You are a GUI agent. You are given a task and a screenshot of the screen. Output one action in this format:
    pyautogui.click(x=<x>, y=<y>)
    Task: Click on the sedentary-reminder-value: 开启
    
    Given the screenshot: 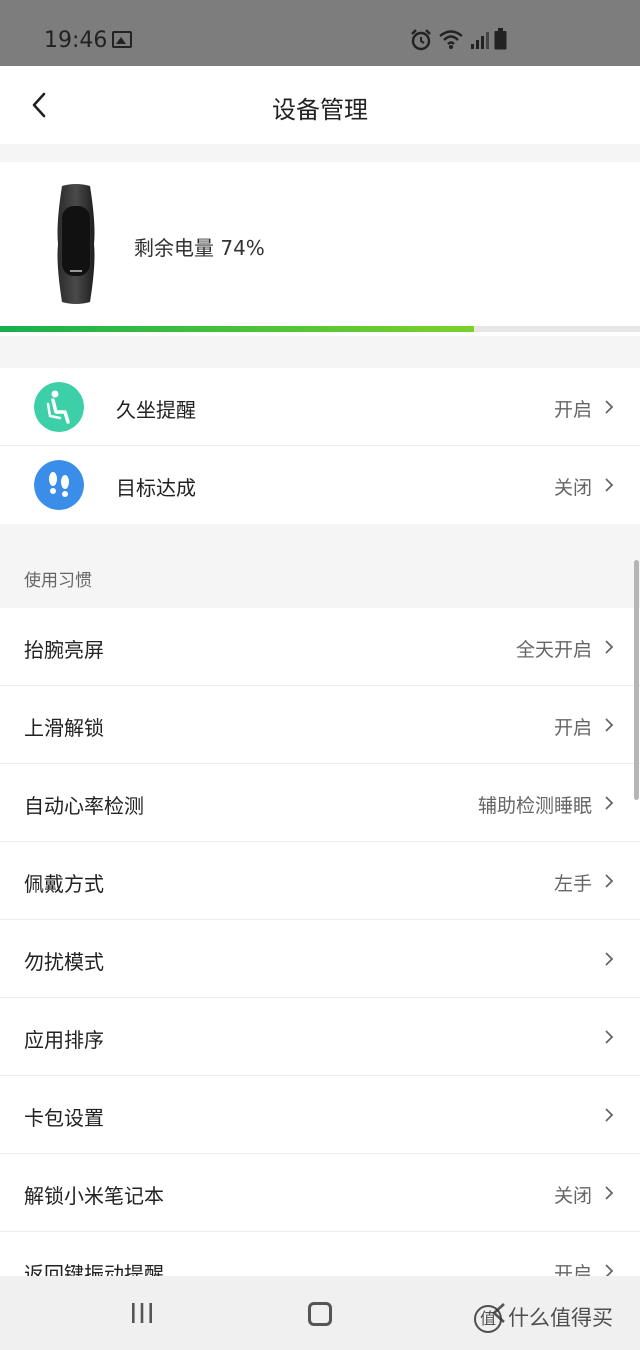 What is the action you would take?
    pyautogui.click(x=572, y=410)
    